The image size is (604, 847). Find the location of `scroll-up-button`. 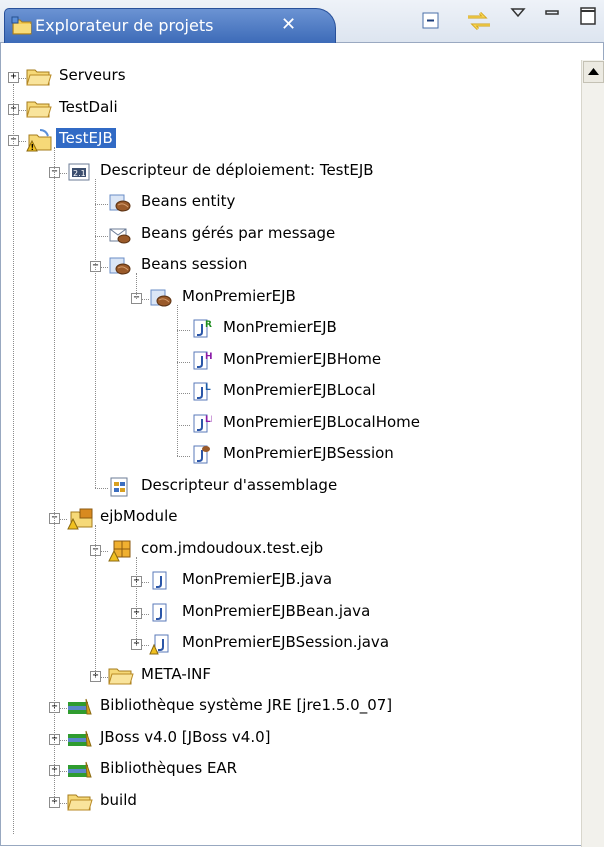

scroll-up-button is located at coordinates (593, 72).